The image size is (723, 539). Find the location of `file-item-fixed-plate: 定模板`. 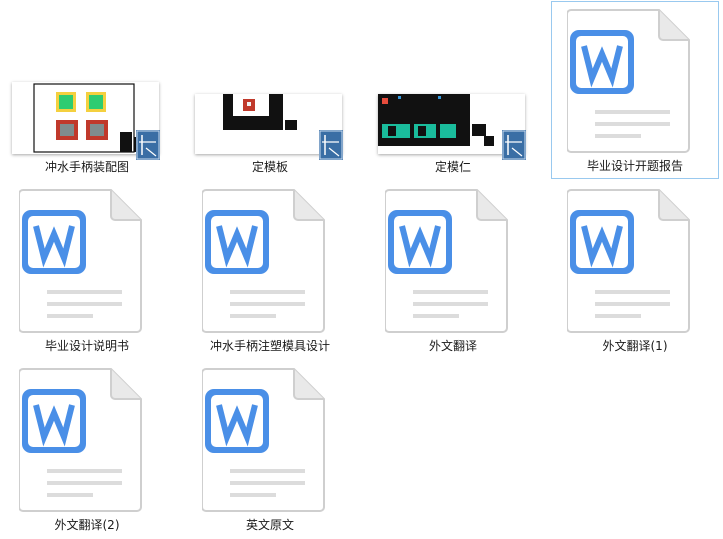

file-item-fixed-plate: 定模板 is located at coordinates (270, 91).